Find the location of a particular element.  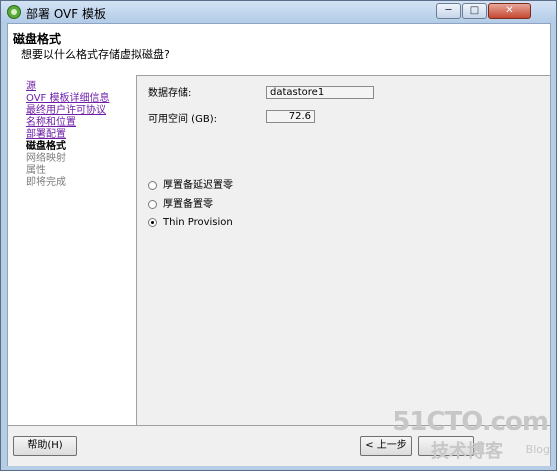

free-space-label: 可用空间 (GB): is located at coordinates (182, 119).